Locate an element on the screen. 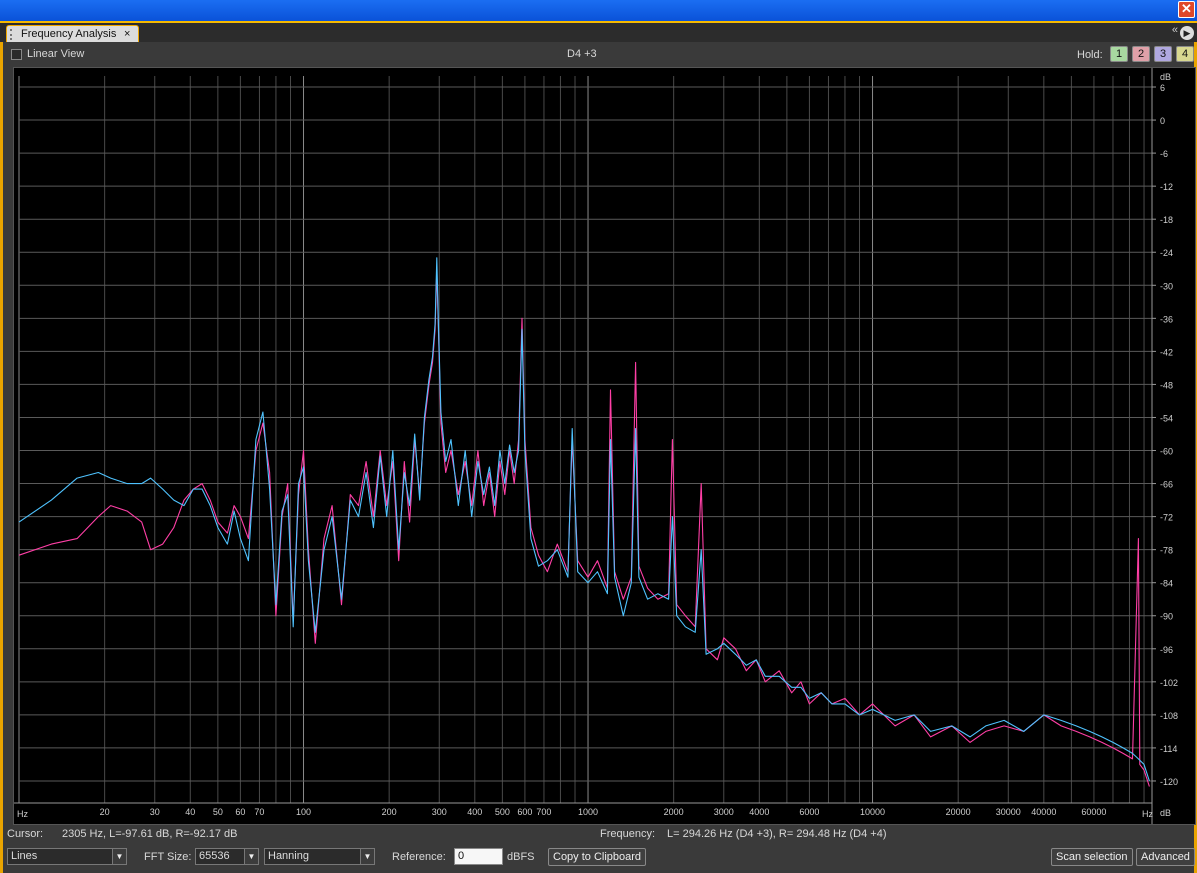 This screenshot has width=1197, height=873. x-tick-label: 40000 is located at coordinates (1043, 812).